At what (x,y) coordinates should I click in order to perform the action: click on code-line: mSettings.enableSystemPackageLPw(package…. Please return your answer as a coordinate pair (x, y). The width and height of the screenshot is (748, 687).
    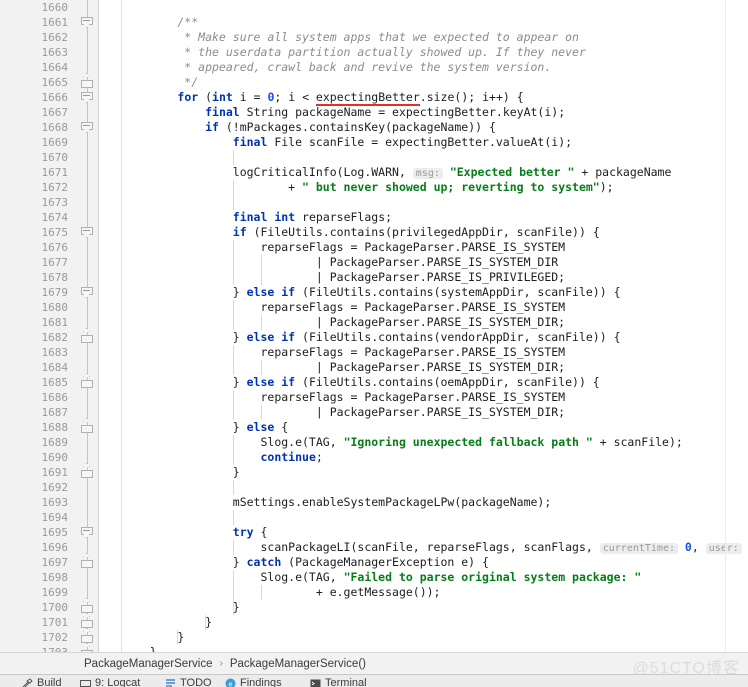
    Looking at the image, I should click on (435, 502).